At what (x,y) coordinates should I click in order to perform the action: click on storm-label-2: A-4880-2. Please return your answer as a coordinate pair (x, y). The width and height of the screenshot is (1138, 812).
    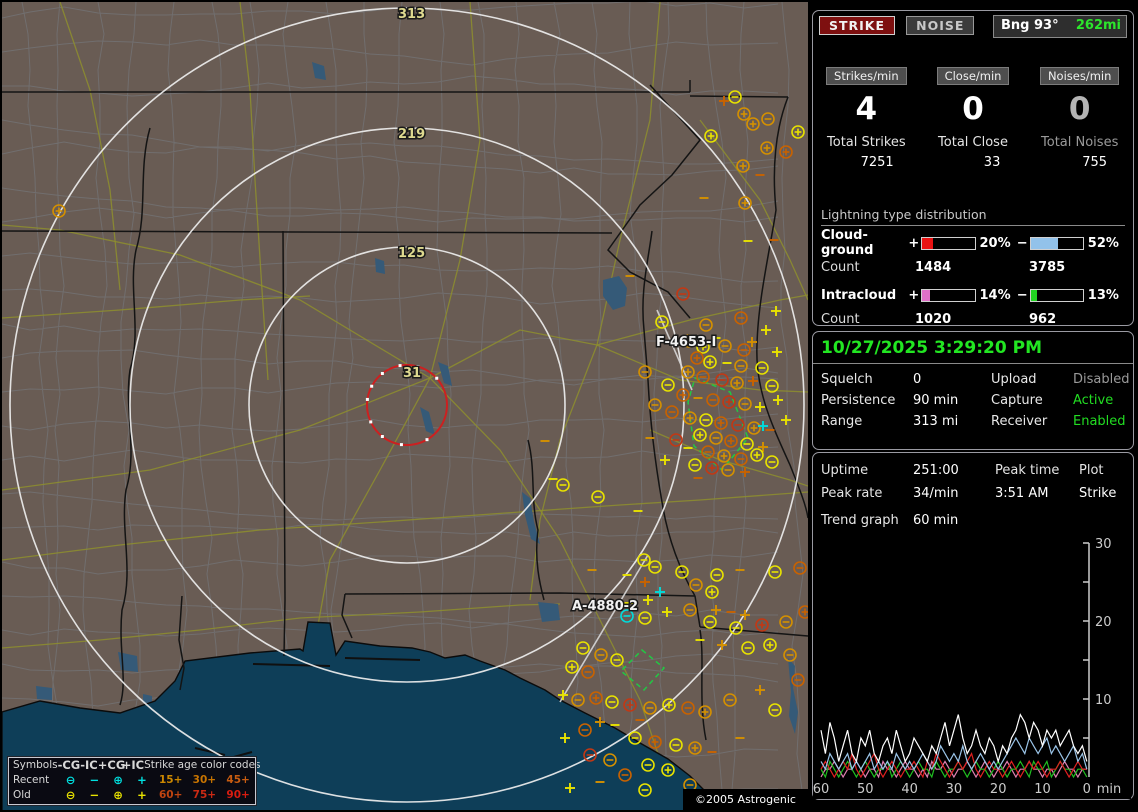
    Looking at the image, I should click on (605, 606).